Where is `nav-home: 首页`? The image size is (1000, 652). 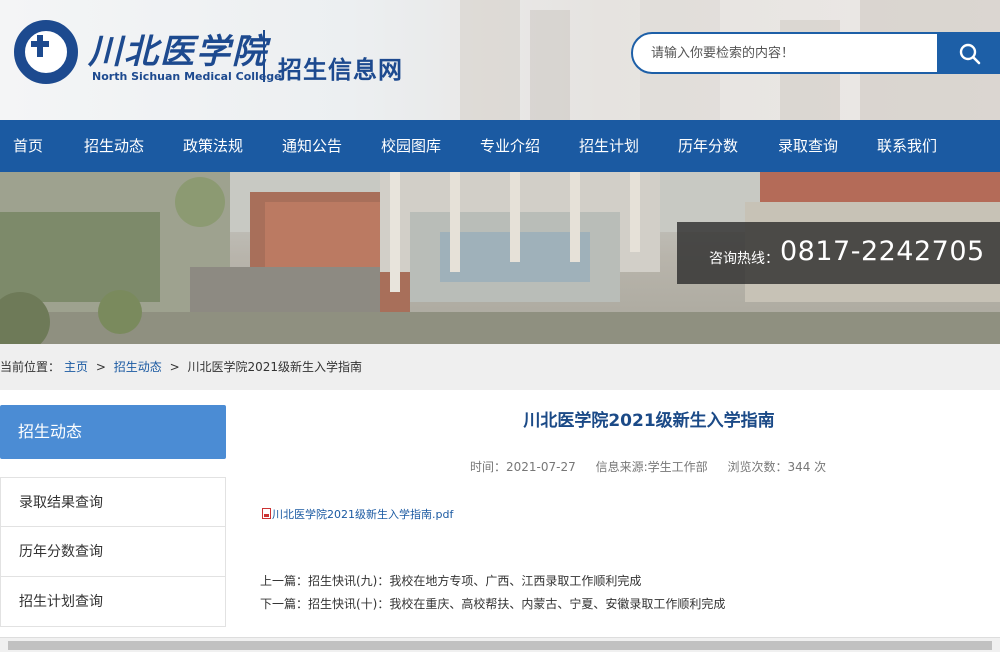 nav-home: 首页 is located at coordinates (28, 146).